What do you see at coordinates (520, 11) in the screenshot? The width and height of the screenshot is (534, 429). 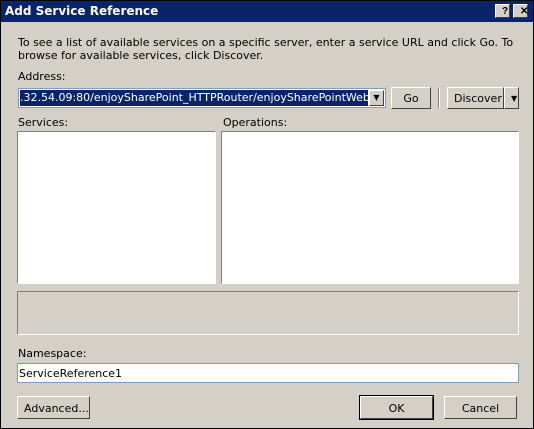 I see `close-button: ✕` at bounding box center [520, 11].